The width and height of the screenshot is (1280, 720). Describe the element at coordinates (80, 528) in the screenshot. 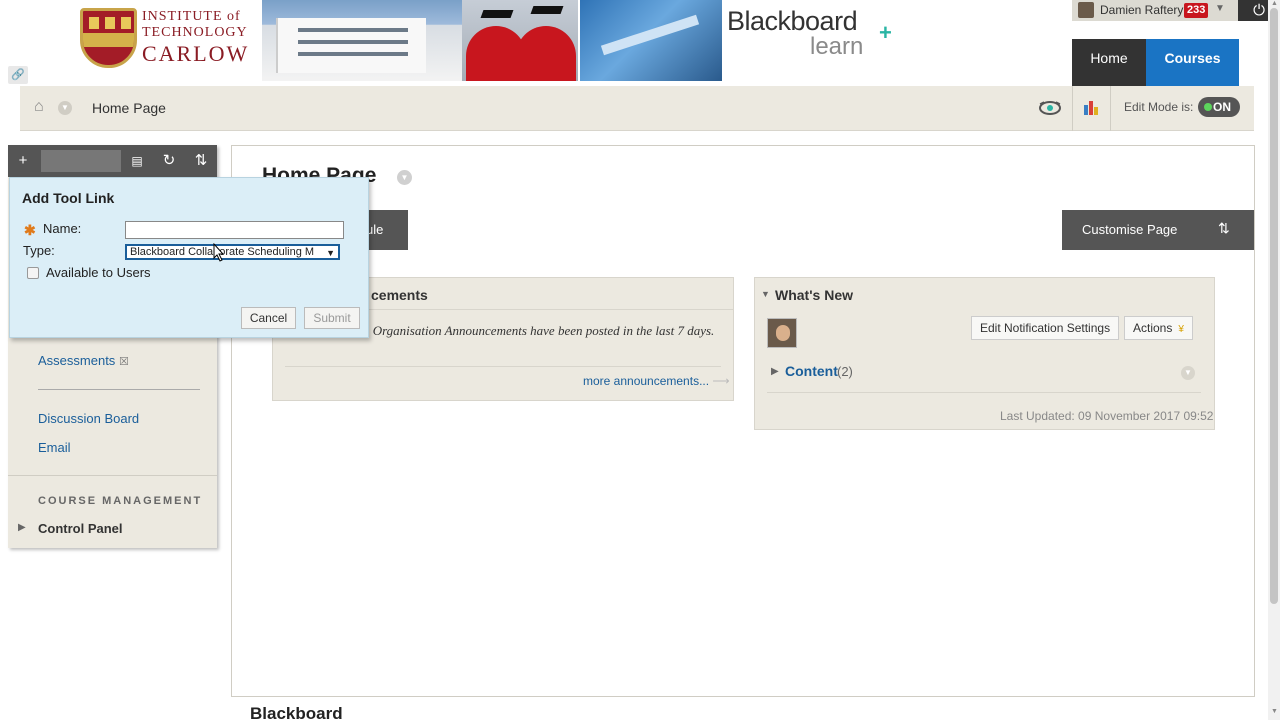

I see `control-panel-link: Control Panel` at that location.